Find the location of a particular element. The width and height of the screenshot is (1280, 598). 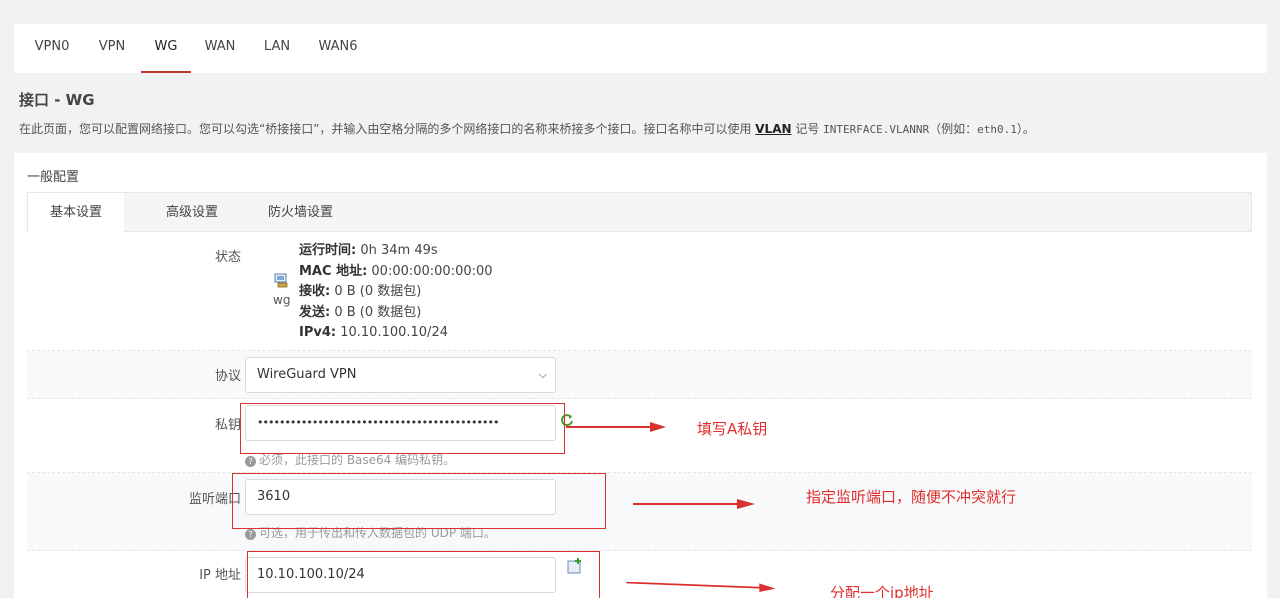

tab-wan: WAN is located at coordinates (220, 48).